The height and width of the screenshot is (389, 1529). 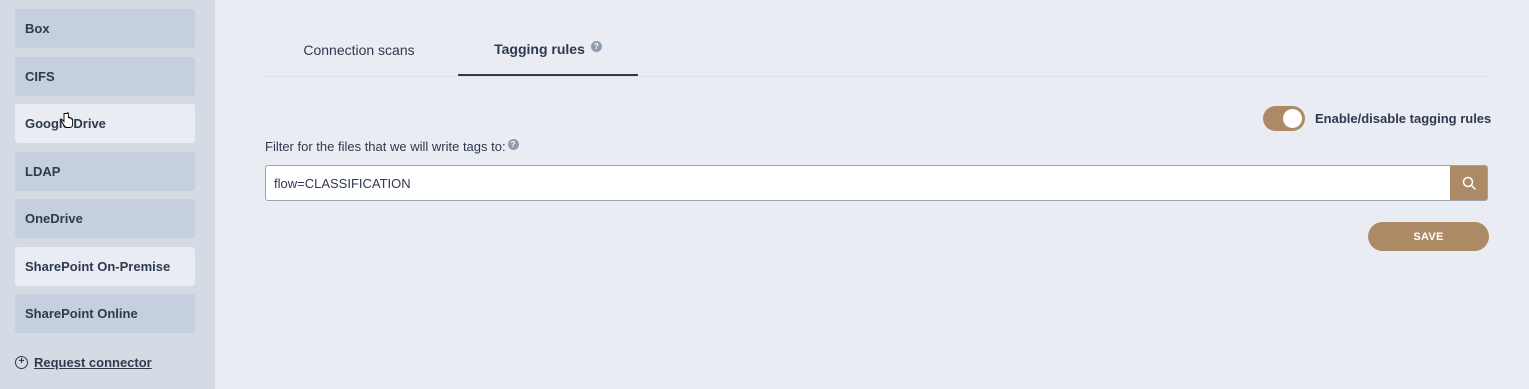 What do you see at coordinates (98, 266) in the screenshot?
I see `sidebar-item-label: SharePoint On-Premise` at bounding box center [98, 266].